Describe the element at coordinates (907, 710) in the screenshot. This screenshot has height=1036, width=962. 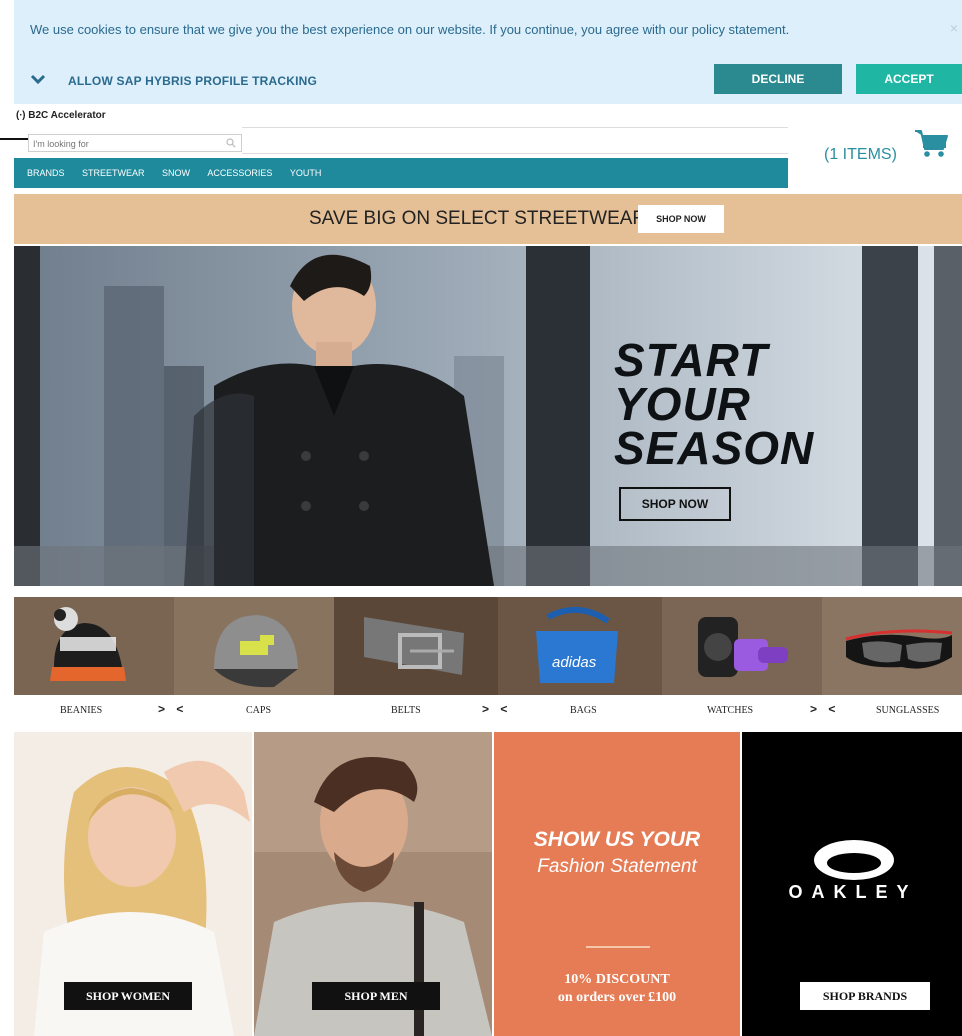
I see `category-label-sunglasses: SUNGLASSES` at that location.